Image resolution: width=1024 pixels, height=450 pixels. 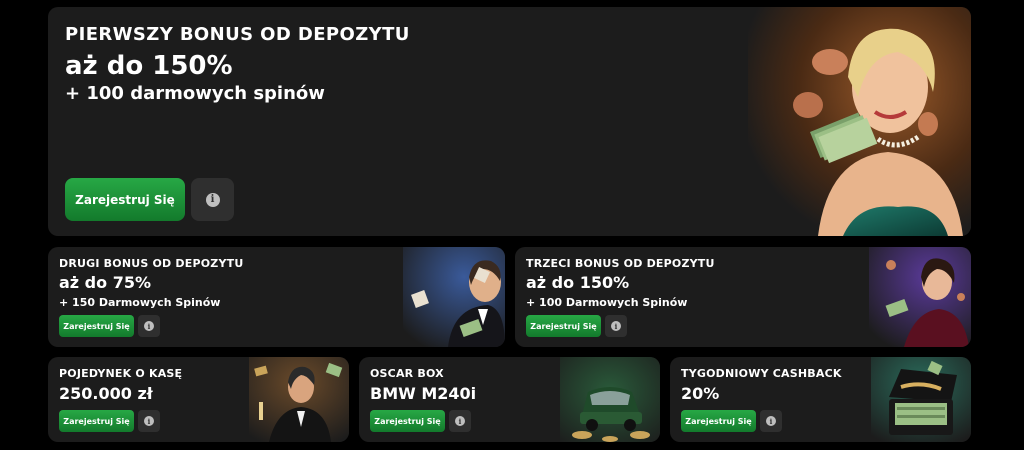 What do you see at coordinates (620, 263) in the screenshot?
I see `bonus-title: TRZECI BONUS OD DEPOZYTU` at bounding box center [620, 263].